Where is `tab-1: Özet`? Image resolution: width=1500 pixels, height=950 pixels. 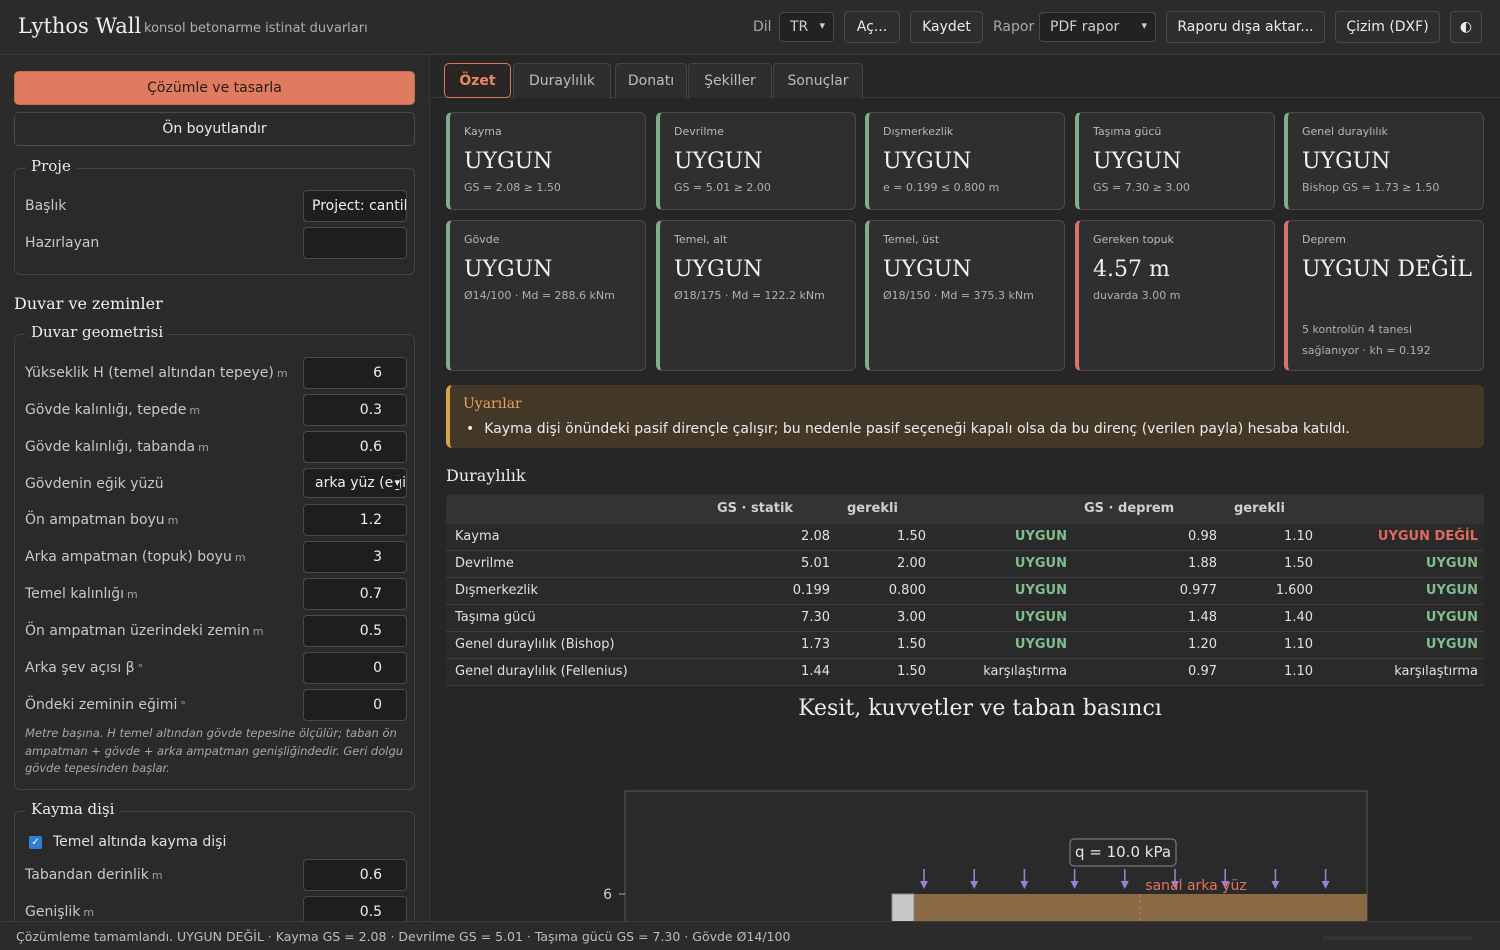 tab-1: Özet is located at coordinates (477, 80).